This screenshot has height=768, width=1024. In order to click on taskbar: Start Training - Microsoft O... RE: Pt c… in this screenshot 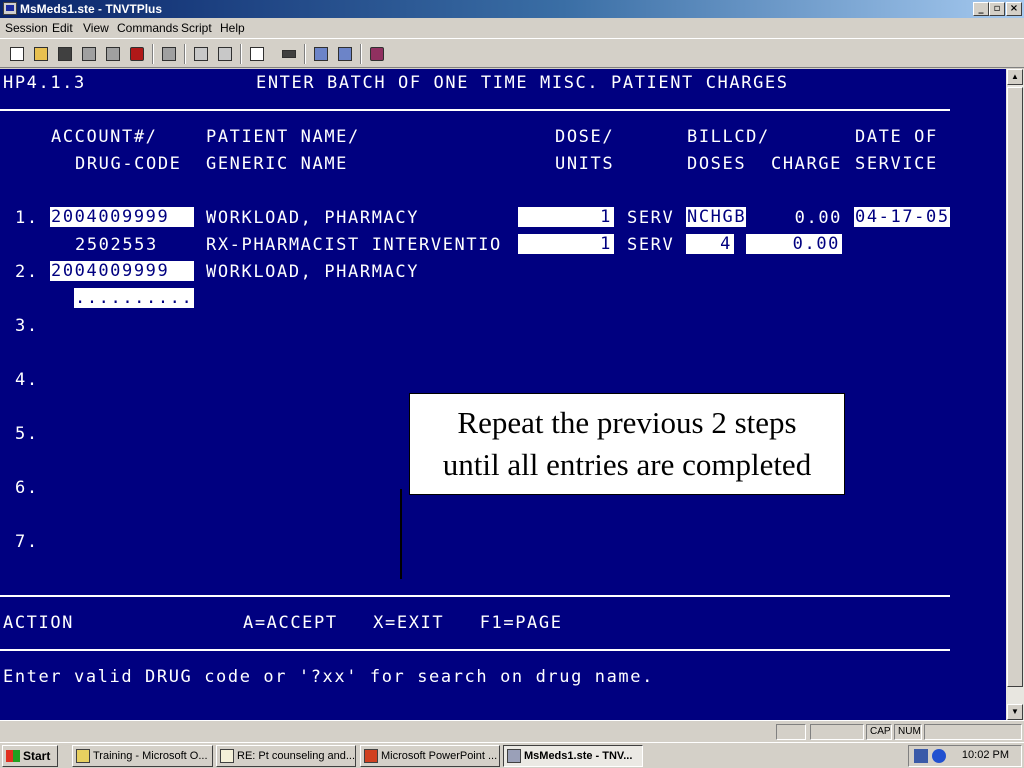, I will do `click(512, 755)`.